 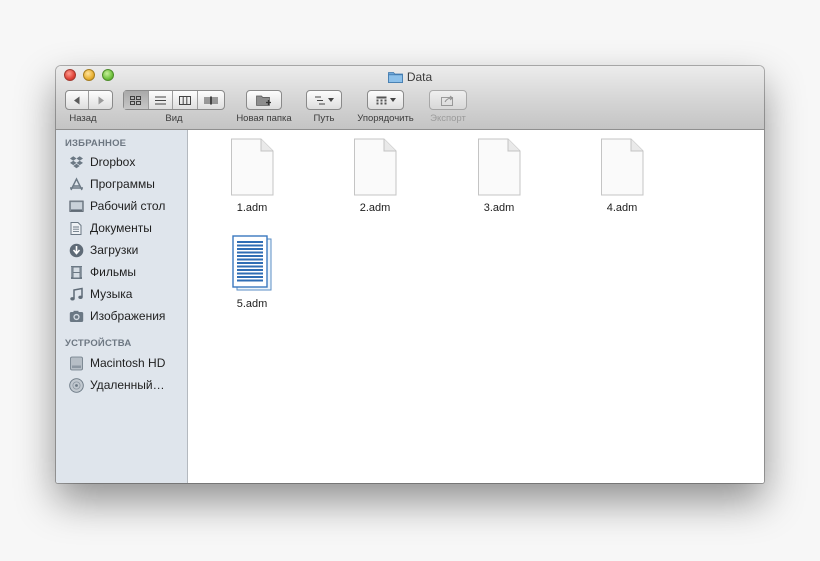 I want to click on path-icon, so click(x=319, y=100).